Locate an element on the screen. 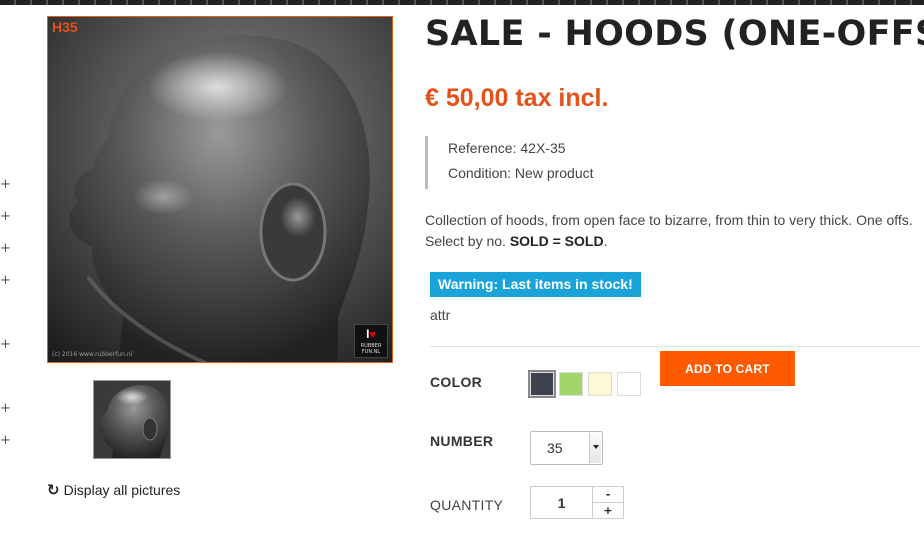 The image size is (924, 542). quantity-decrease-button: - is located at coordinates (608, 494).